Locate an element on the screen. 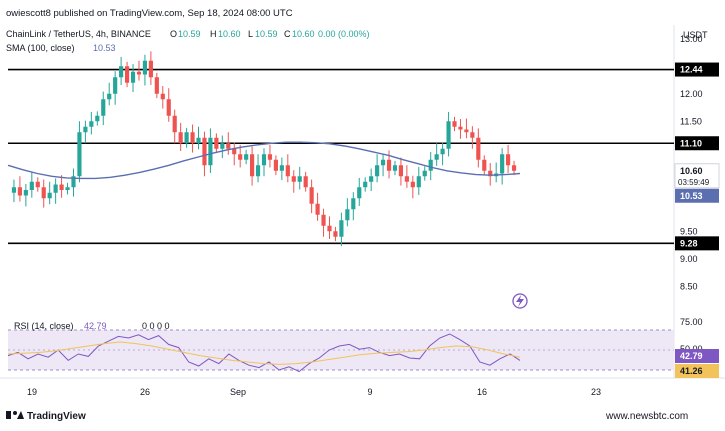  rsi-extra-label: 0 0 0 0 is located at coordinates (156, 326).